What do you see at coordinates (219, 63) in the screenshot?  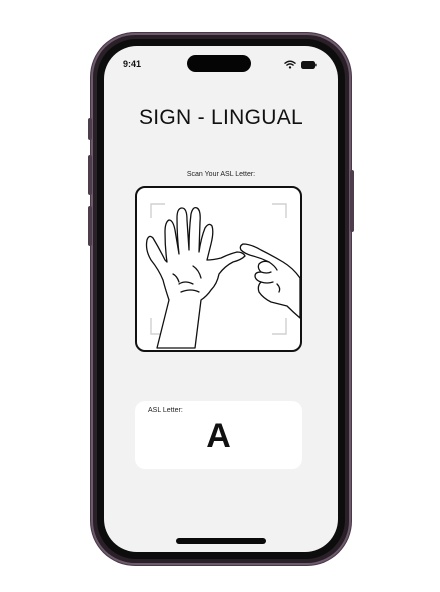 I see `dynamic-island` at bounding box center [219, 63].